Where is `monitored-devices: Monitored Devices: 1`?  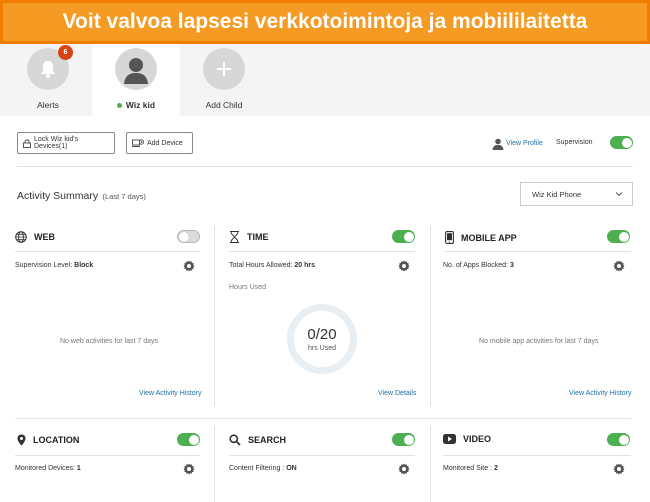 monitored-devices: Monitored Devices: 1 is located at coordinates (48, 468).